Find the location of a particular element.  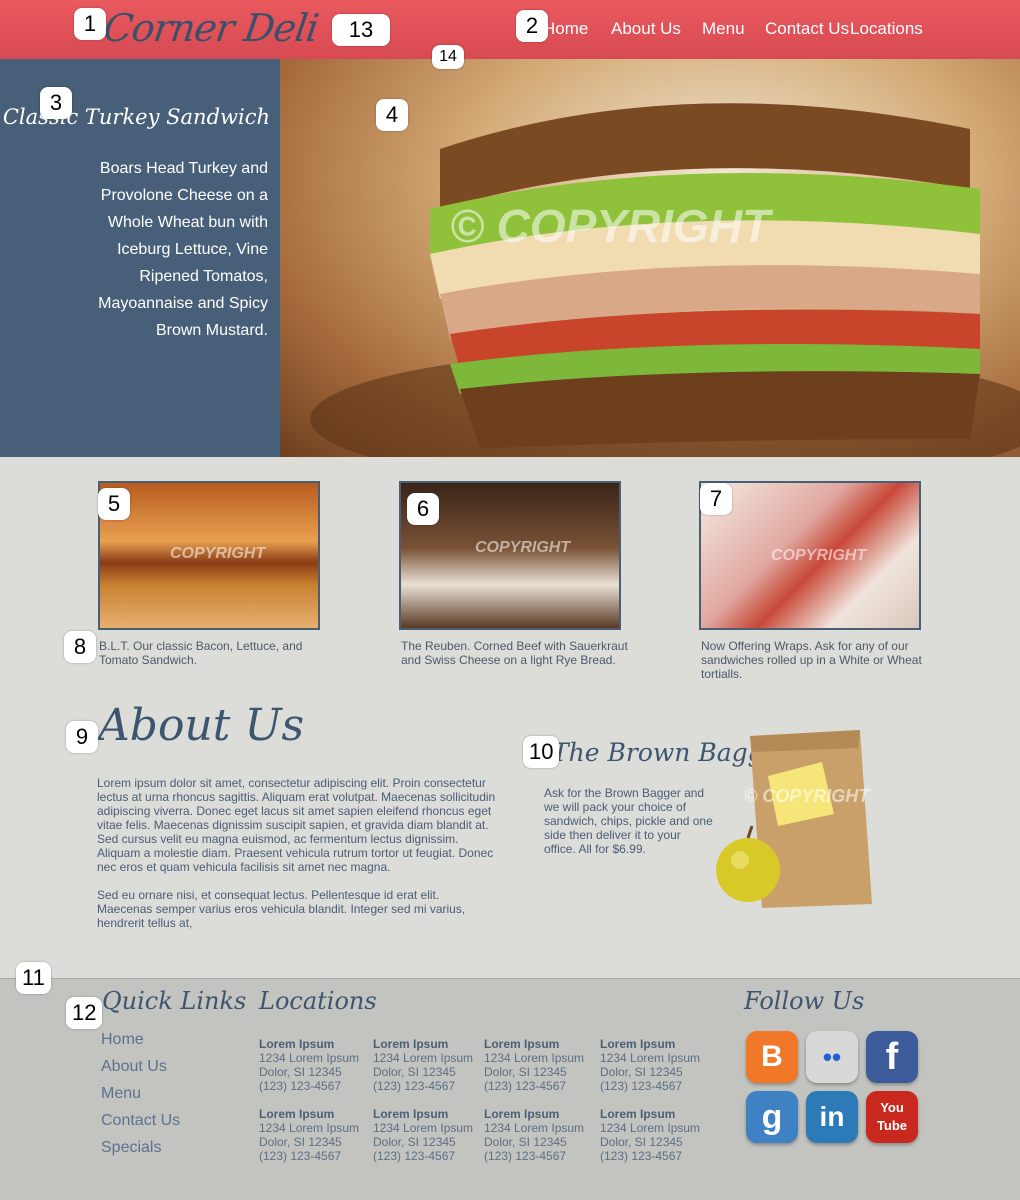

quick-link-about-us: About Us is located at coordinates (134, 1067).